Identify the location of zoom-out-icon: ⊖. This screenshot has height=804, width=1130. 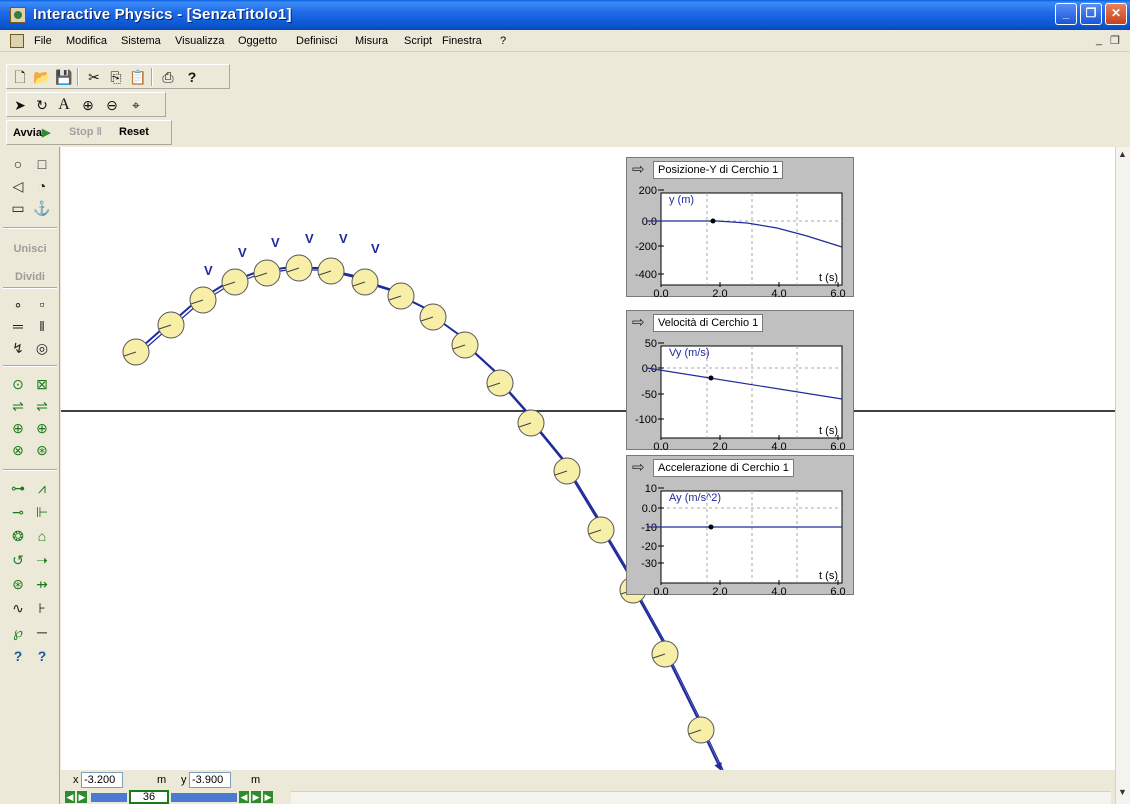
(112, 105).